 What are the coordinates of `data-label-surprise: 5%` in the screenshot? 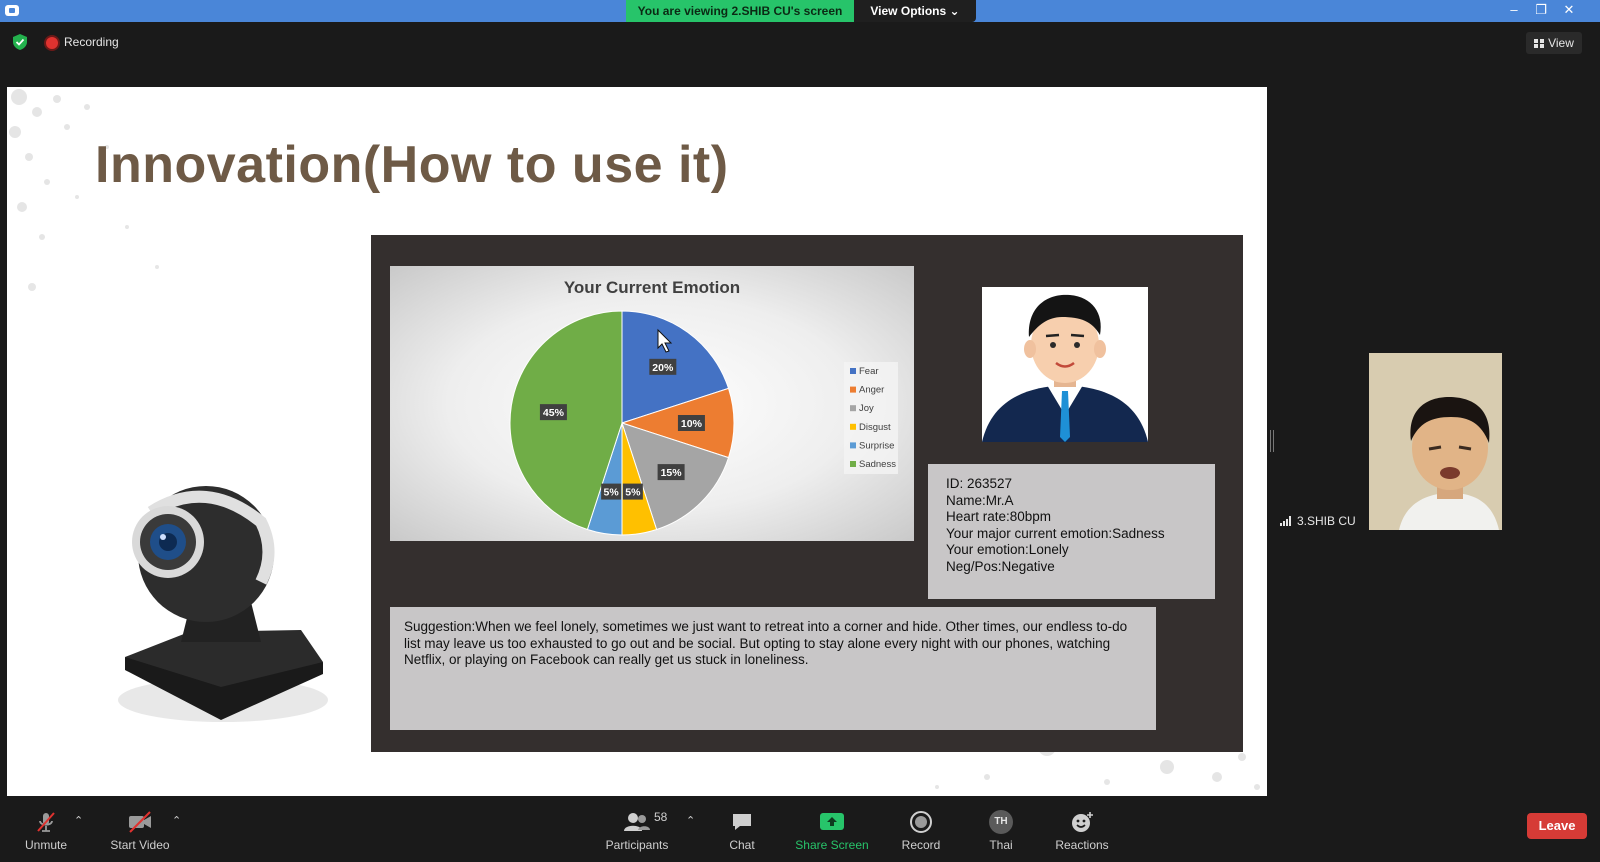 It's located at (611, 491).